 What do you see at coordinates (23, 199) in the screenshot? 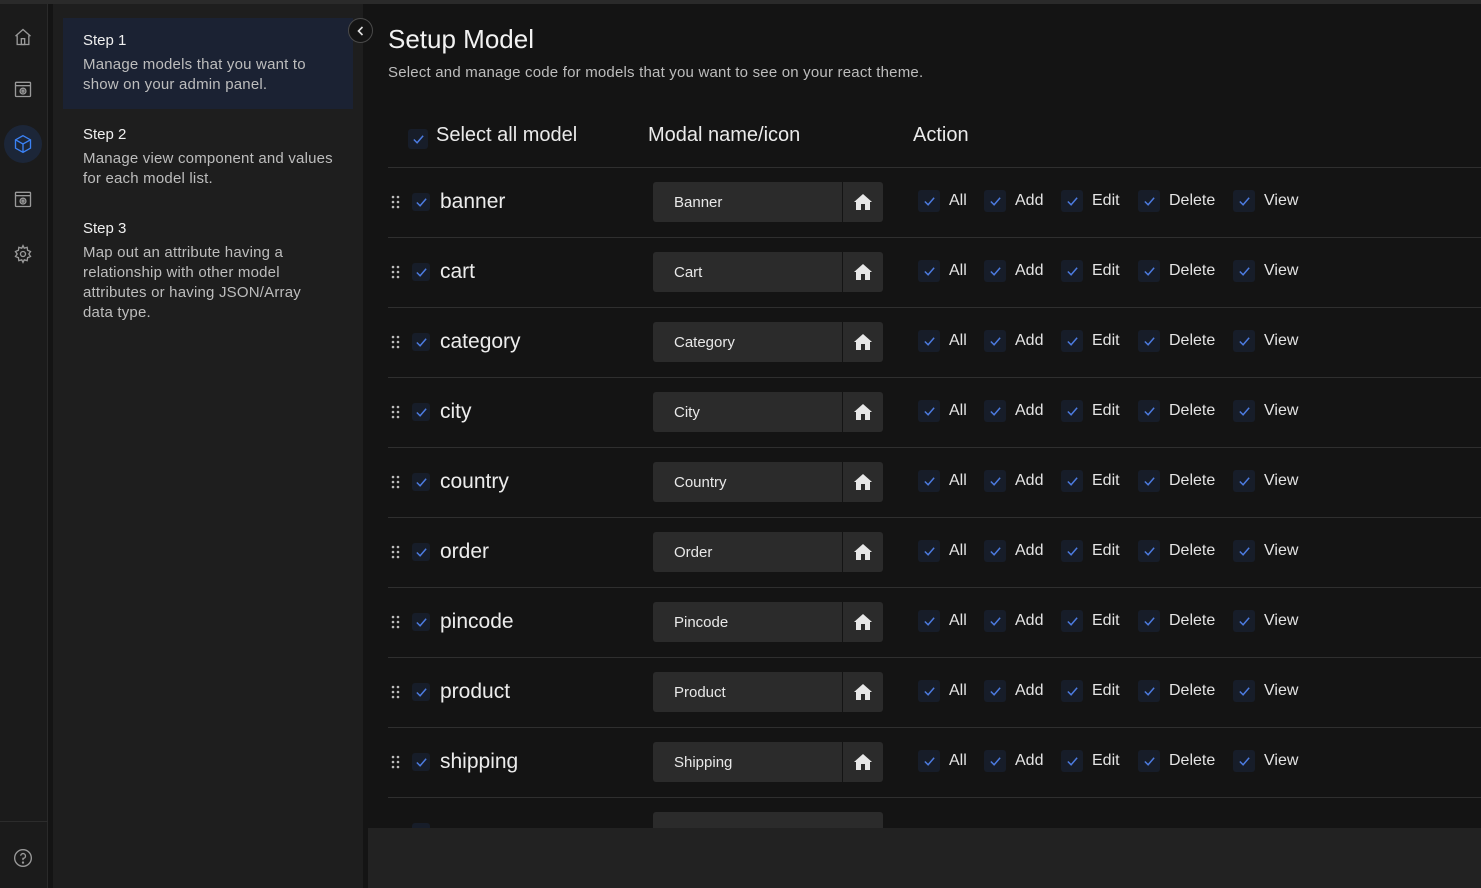
I see `settings-box-2-icon` at bounding box center [23, 199].